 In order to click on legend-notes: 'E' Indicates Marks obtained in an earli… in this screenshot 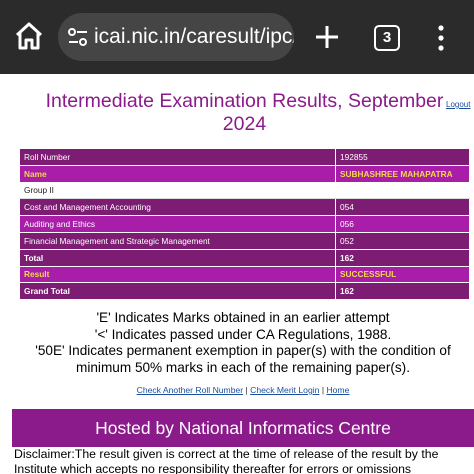, I will do `click(243, 343)`.